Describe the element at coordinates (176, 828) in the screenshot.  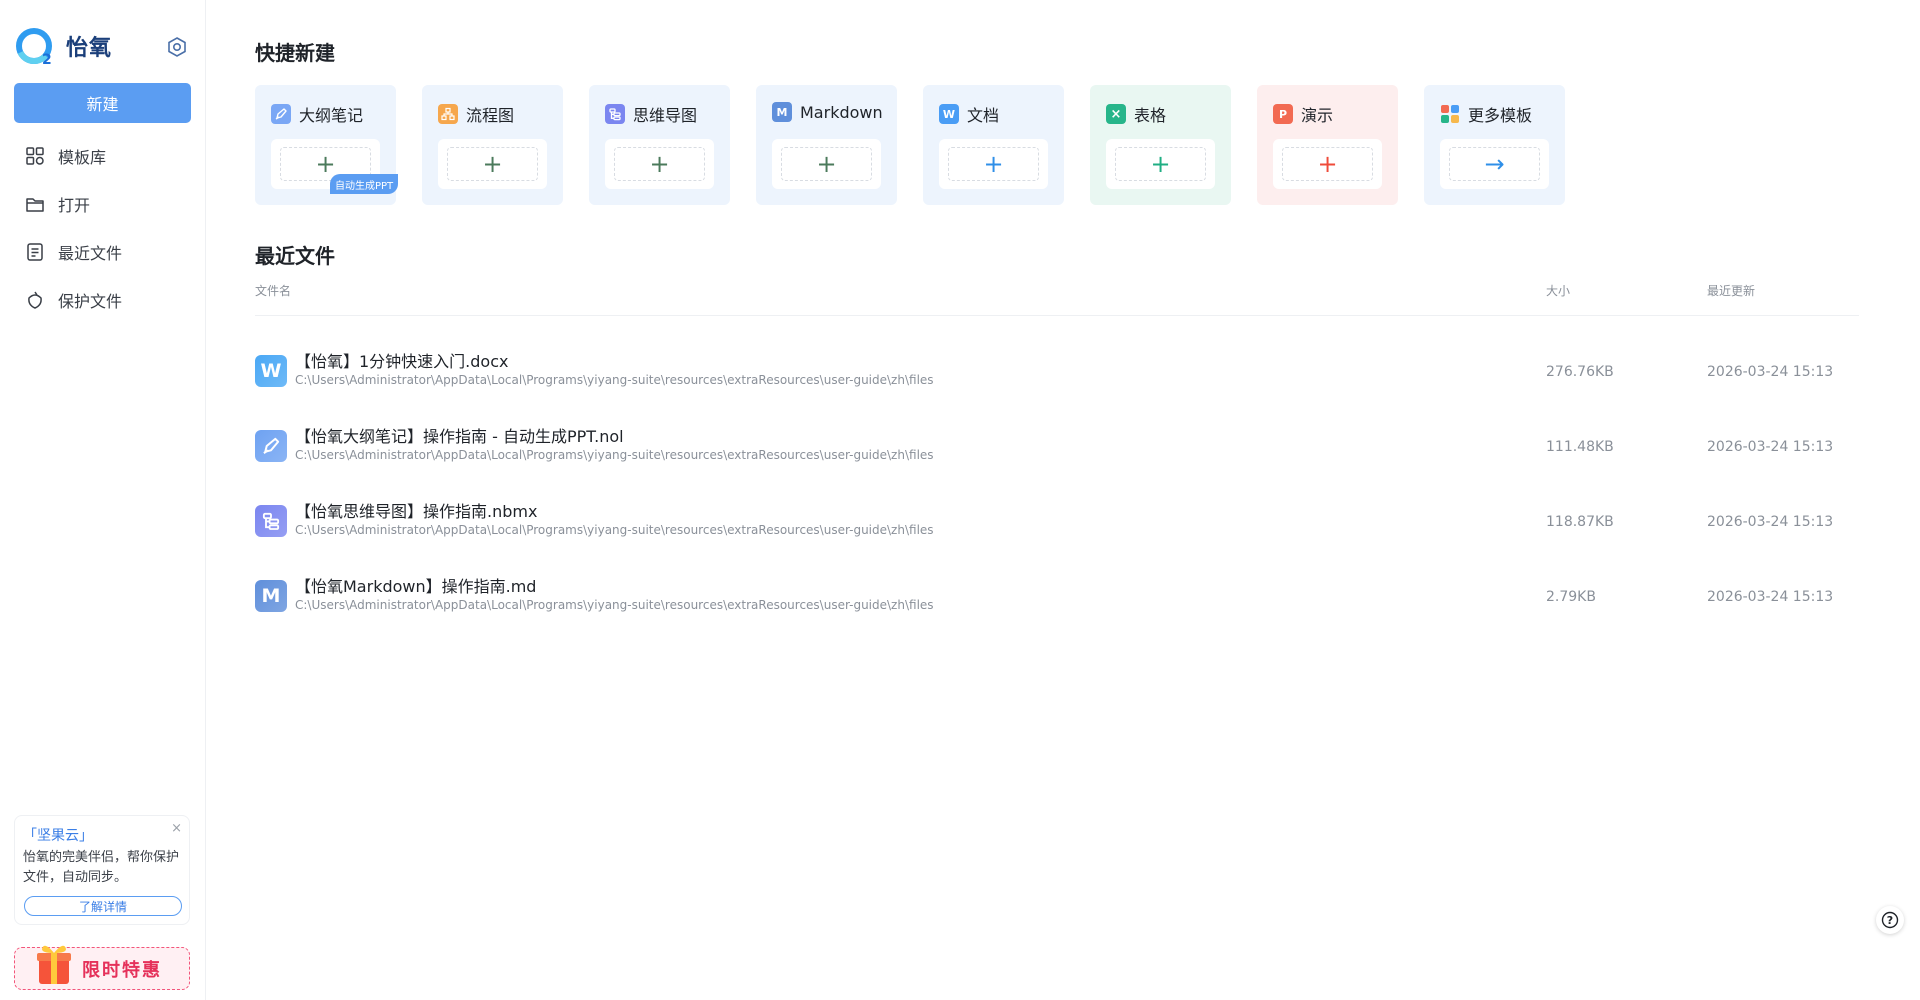
I see `close-icon: ×` at that location.